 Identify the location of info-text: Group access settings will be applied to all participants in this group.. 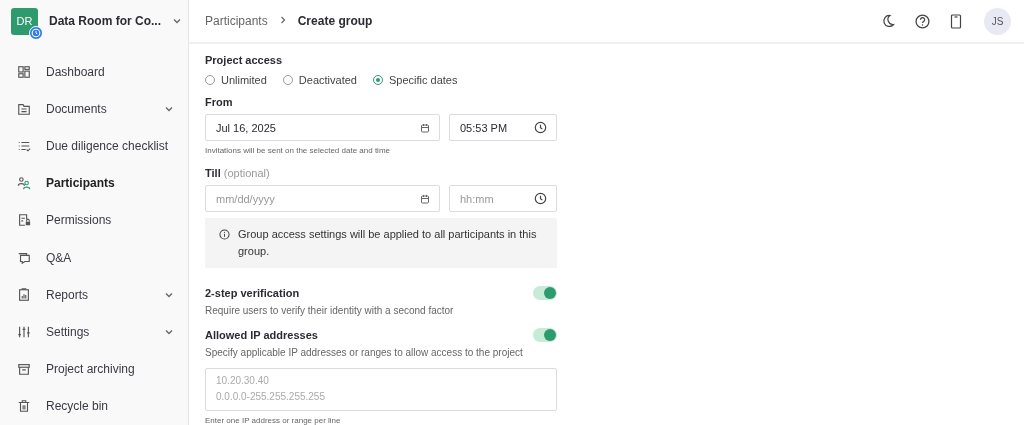
(388, 243).